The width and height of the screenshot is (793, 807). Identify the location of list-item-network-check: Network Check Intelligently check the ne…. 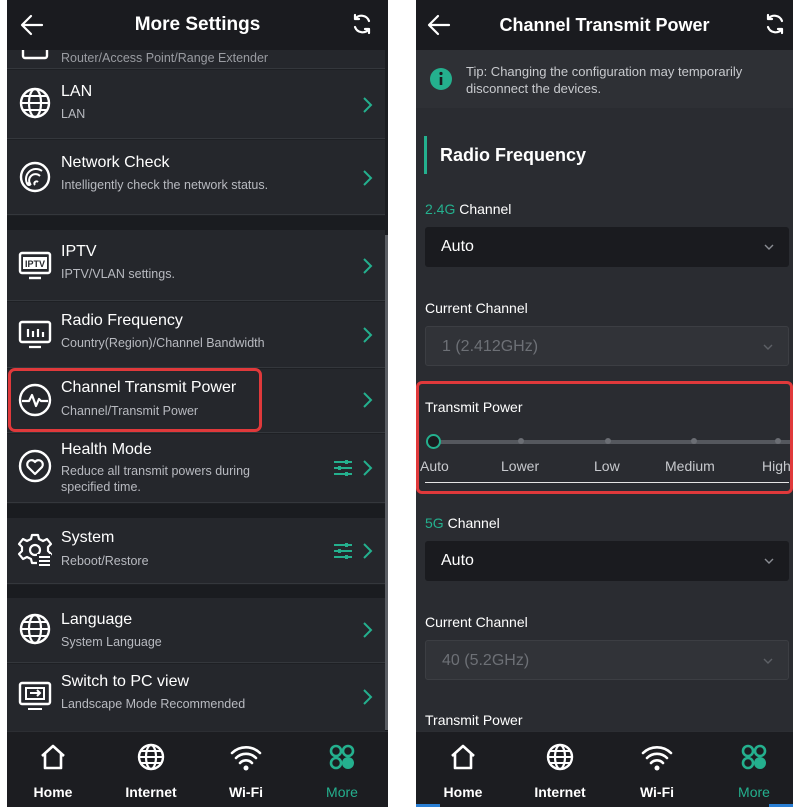
(196, 177).